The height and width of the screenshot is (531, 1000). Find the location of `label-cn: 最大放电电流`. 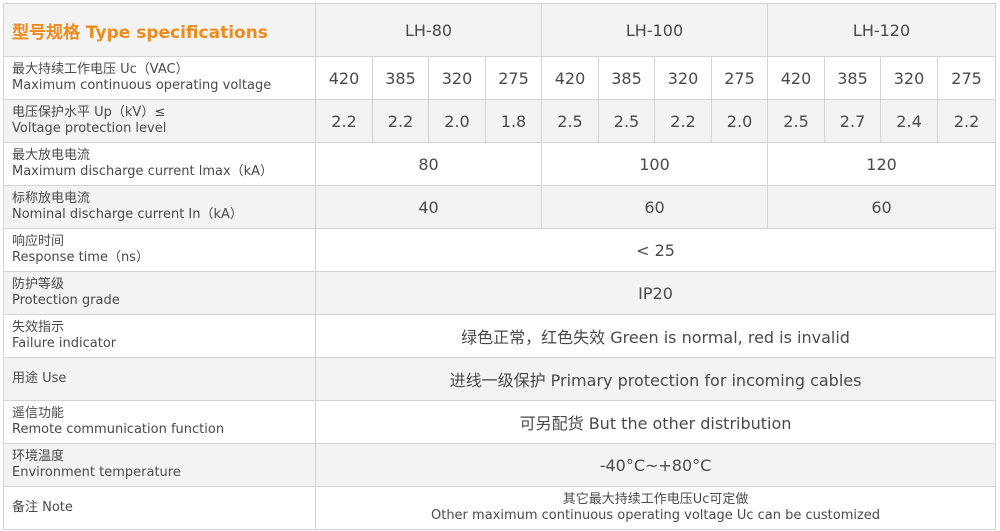

label-cn: 最大放电电流 is located at coordinates (51, 155).